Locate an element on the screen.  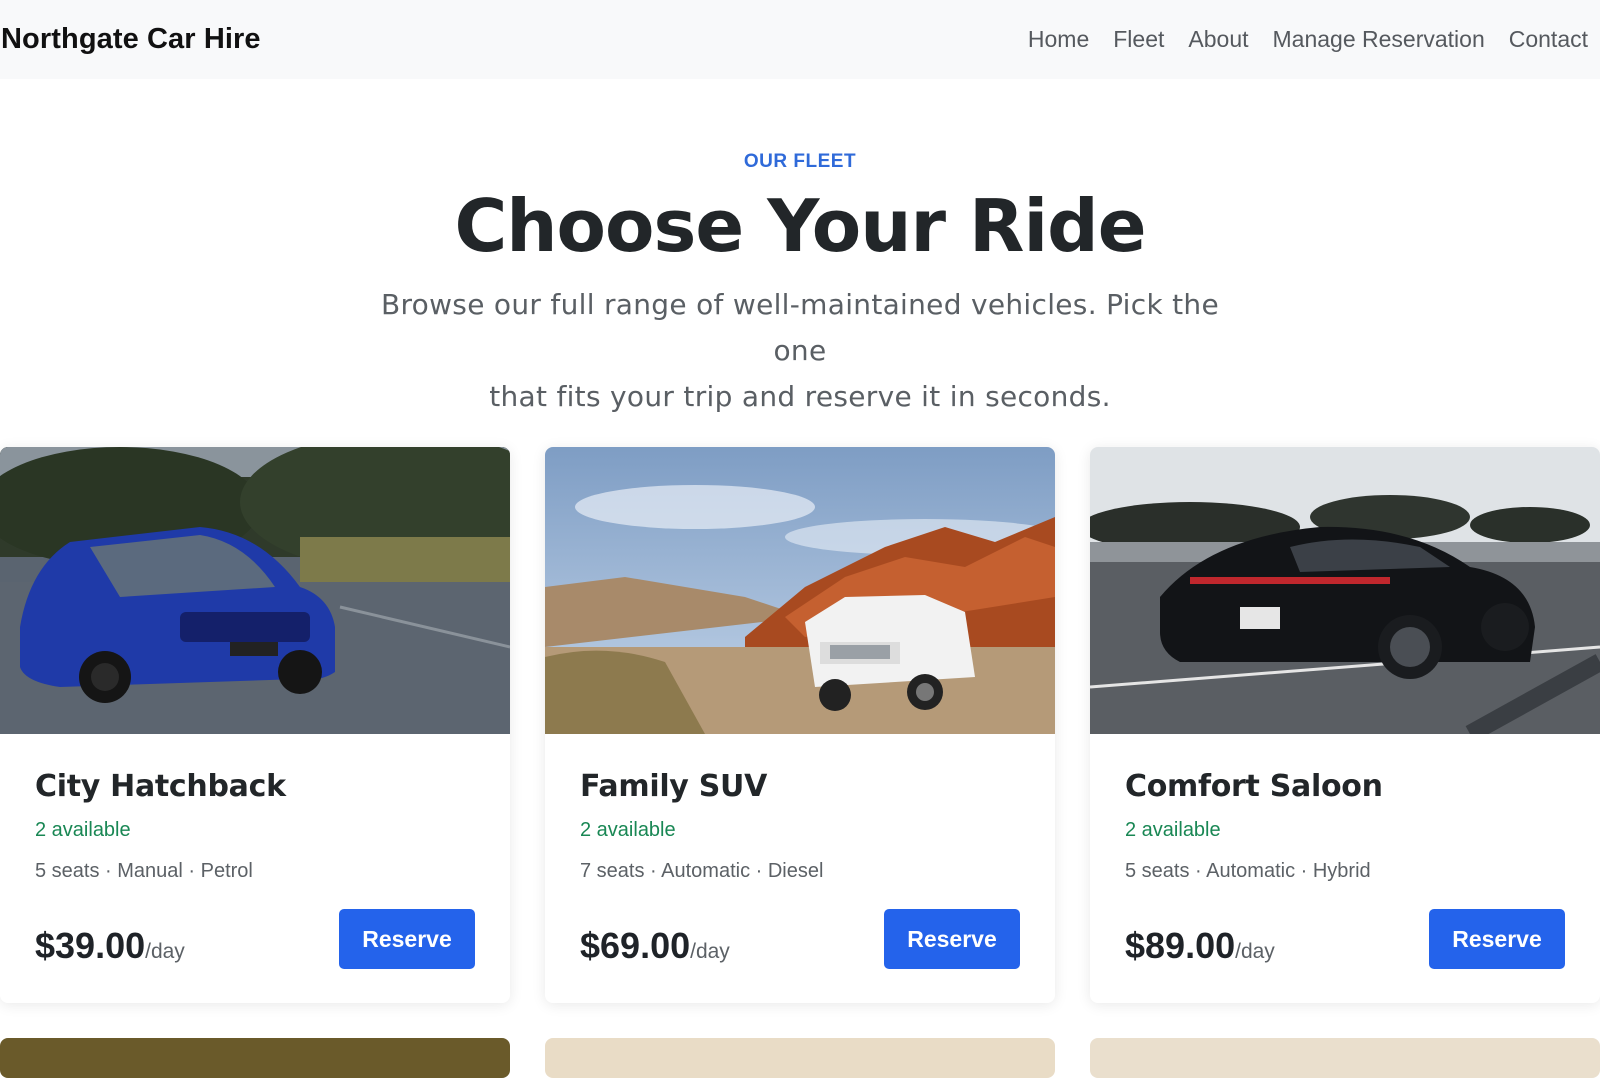
car-name: Comfort Saloon is located at coordinates (1254, 786).